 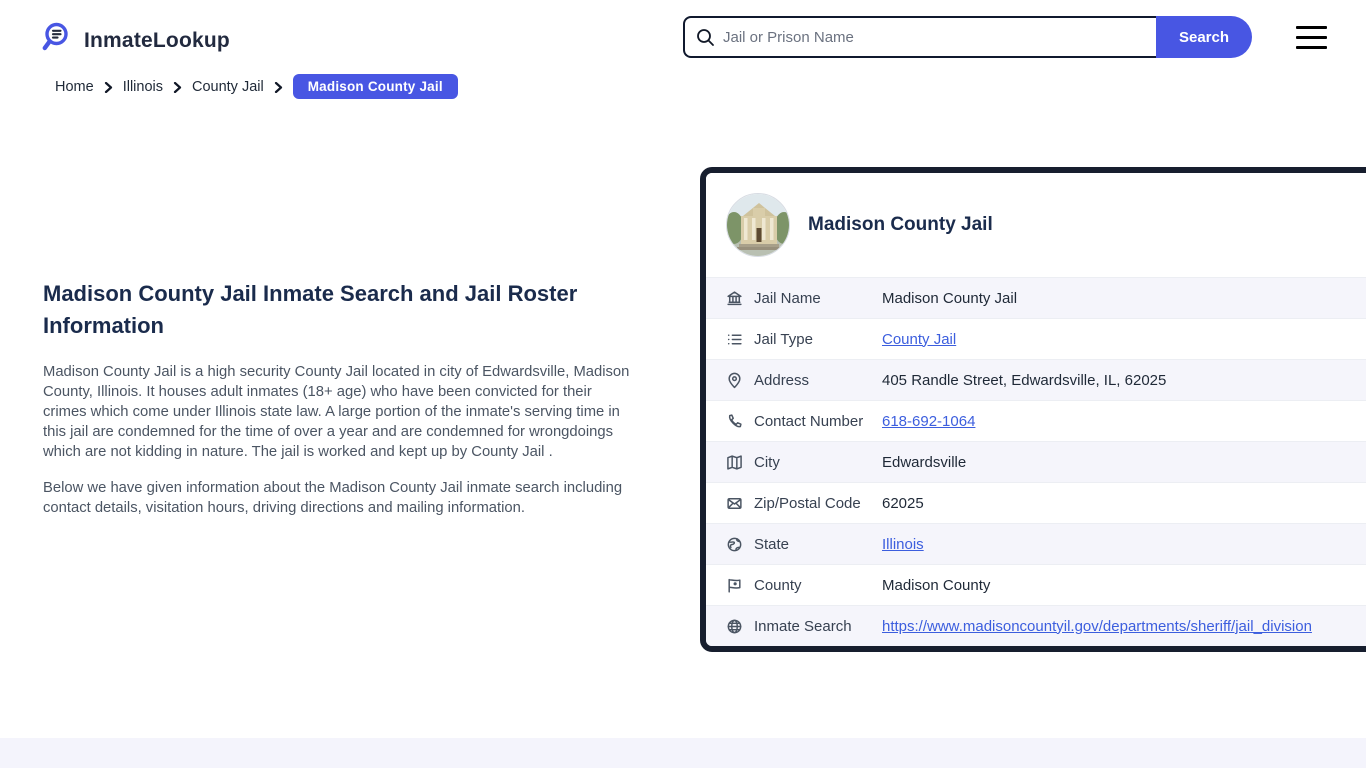 What do you see at coordinates (228, 87) in the screenshot?
I see `breadcrumb-county-jail: County Jail` at bounding box center [228, 87].